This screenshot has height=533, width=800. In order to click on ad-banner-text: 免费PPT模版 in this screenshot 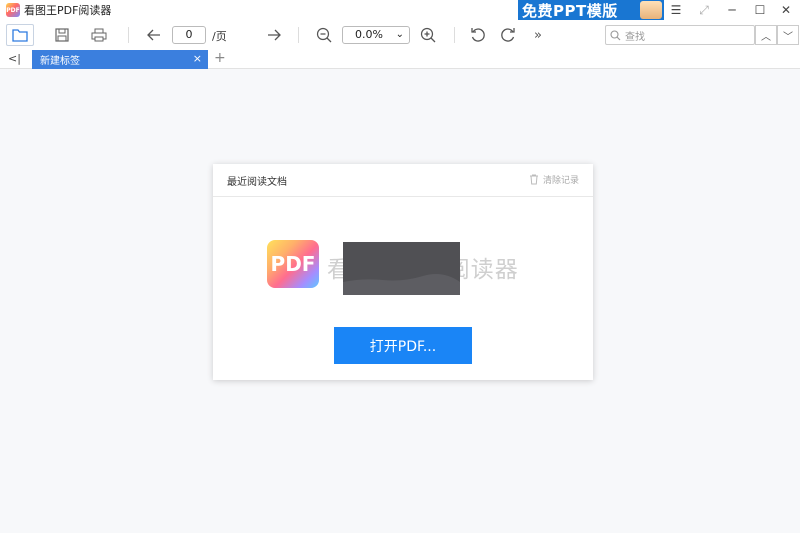, I will do `click(570, 10)`.